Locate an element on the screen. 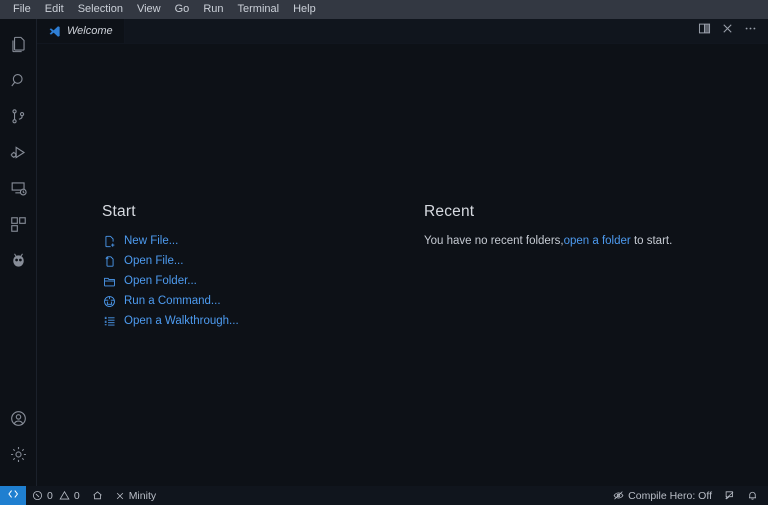  activity-bar-top-group is located at coordinates (18, 148).